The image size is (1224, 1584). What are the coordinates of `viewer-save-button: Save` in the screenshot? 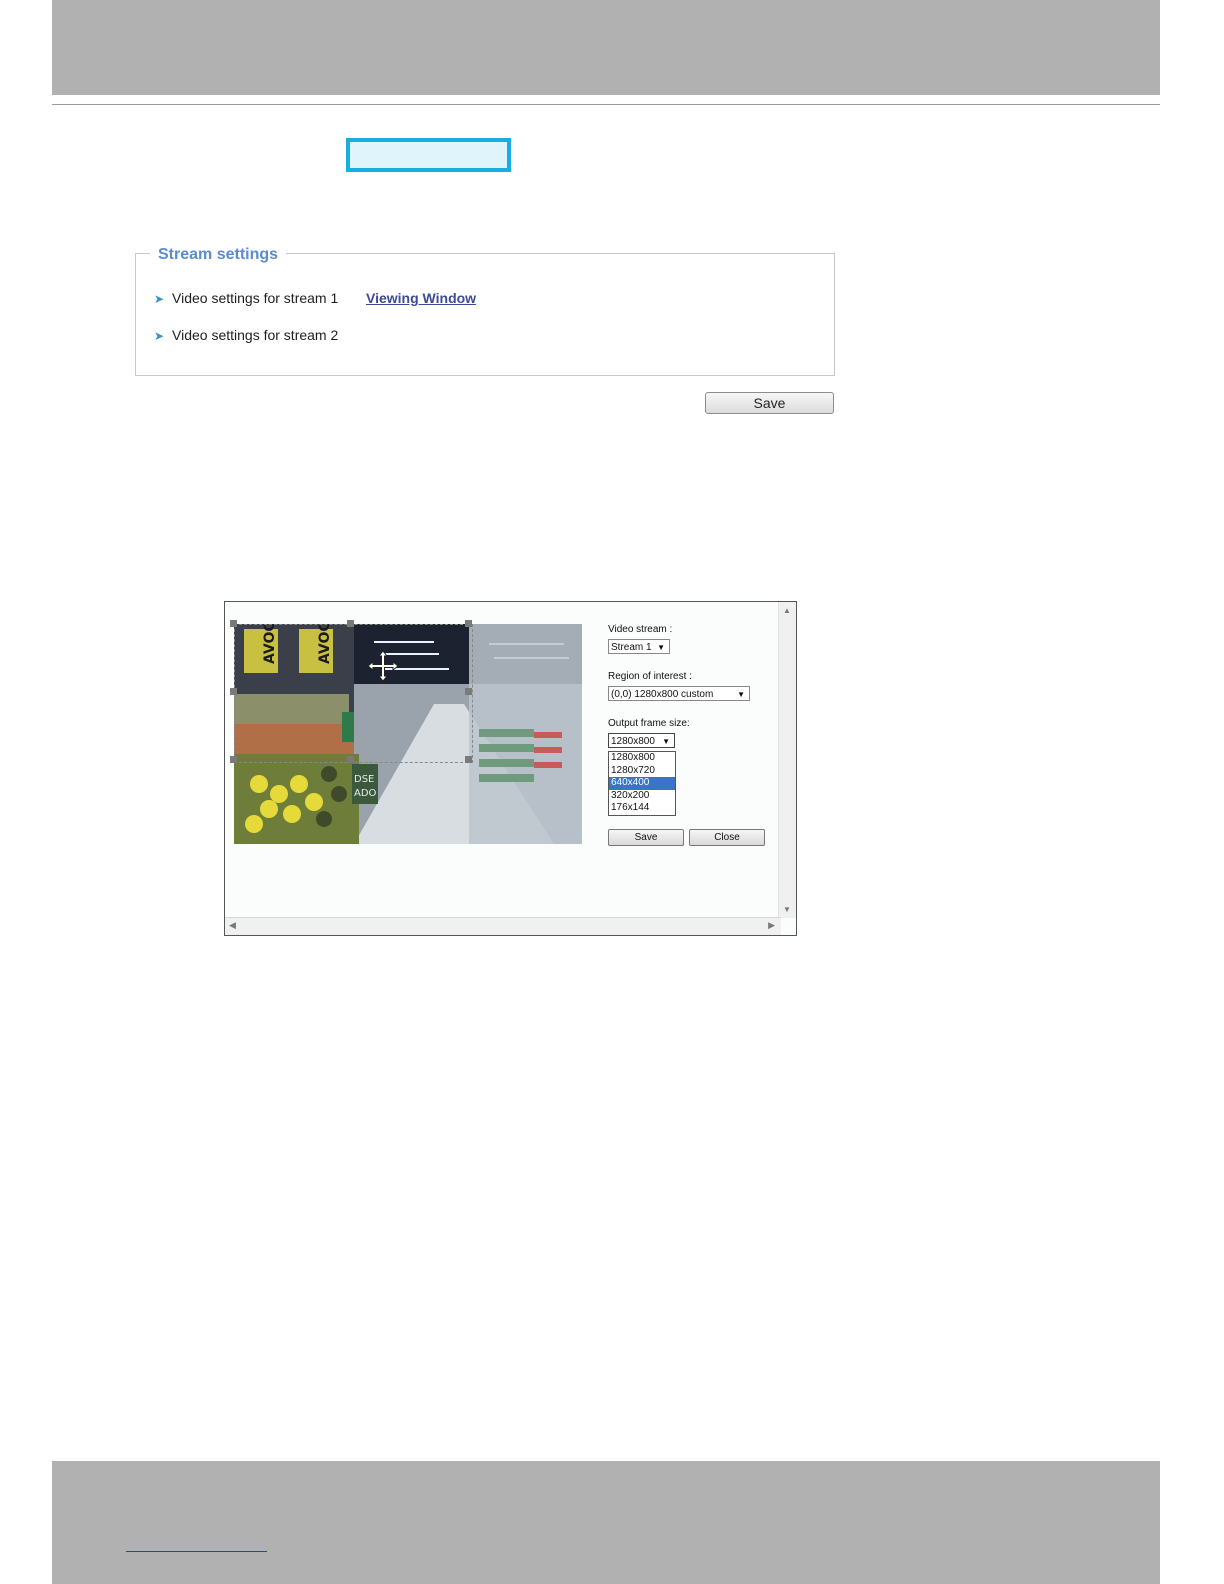 It's located at (646, 837).